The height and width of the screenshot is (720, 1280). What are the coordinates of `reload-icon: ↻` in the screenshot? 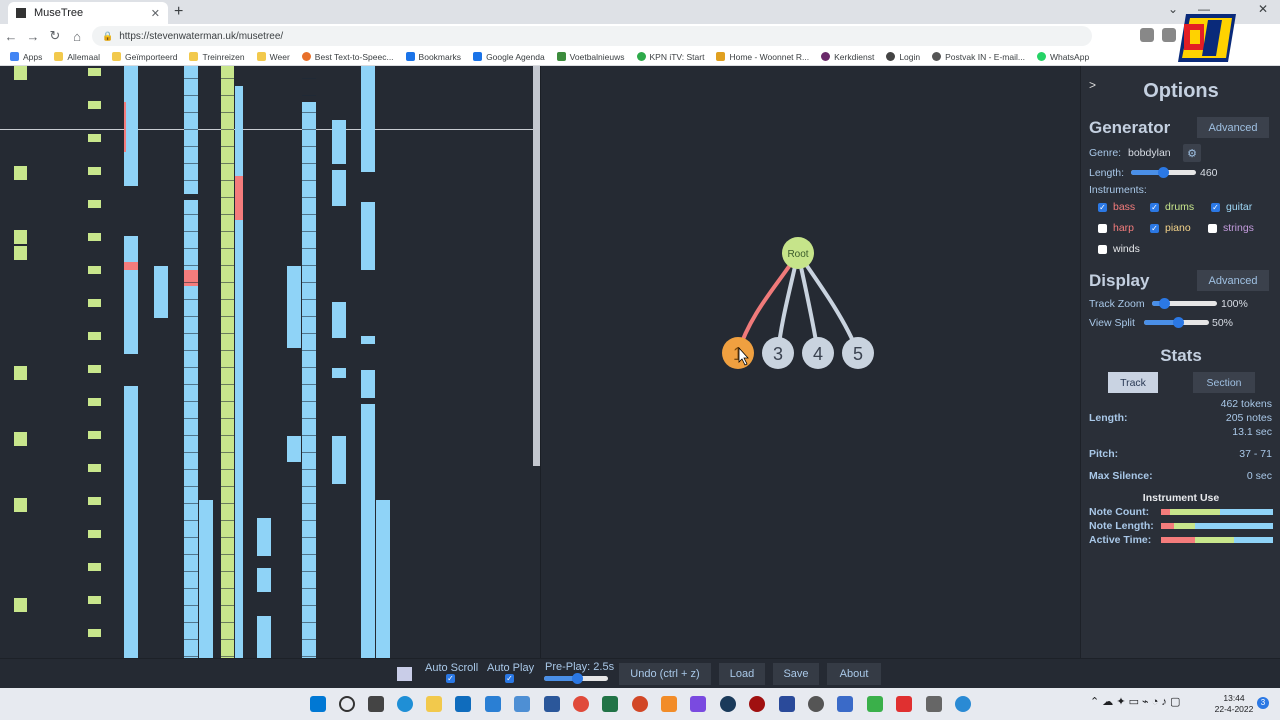 It's located at (55, 36).